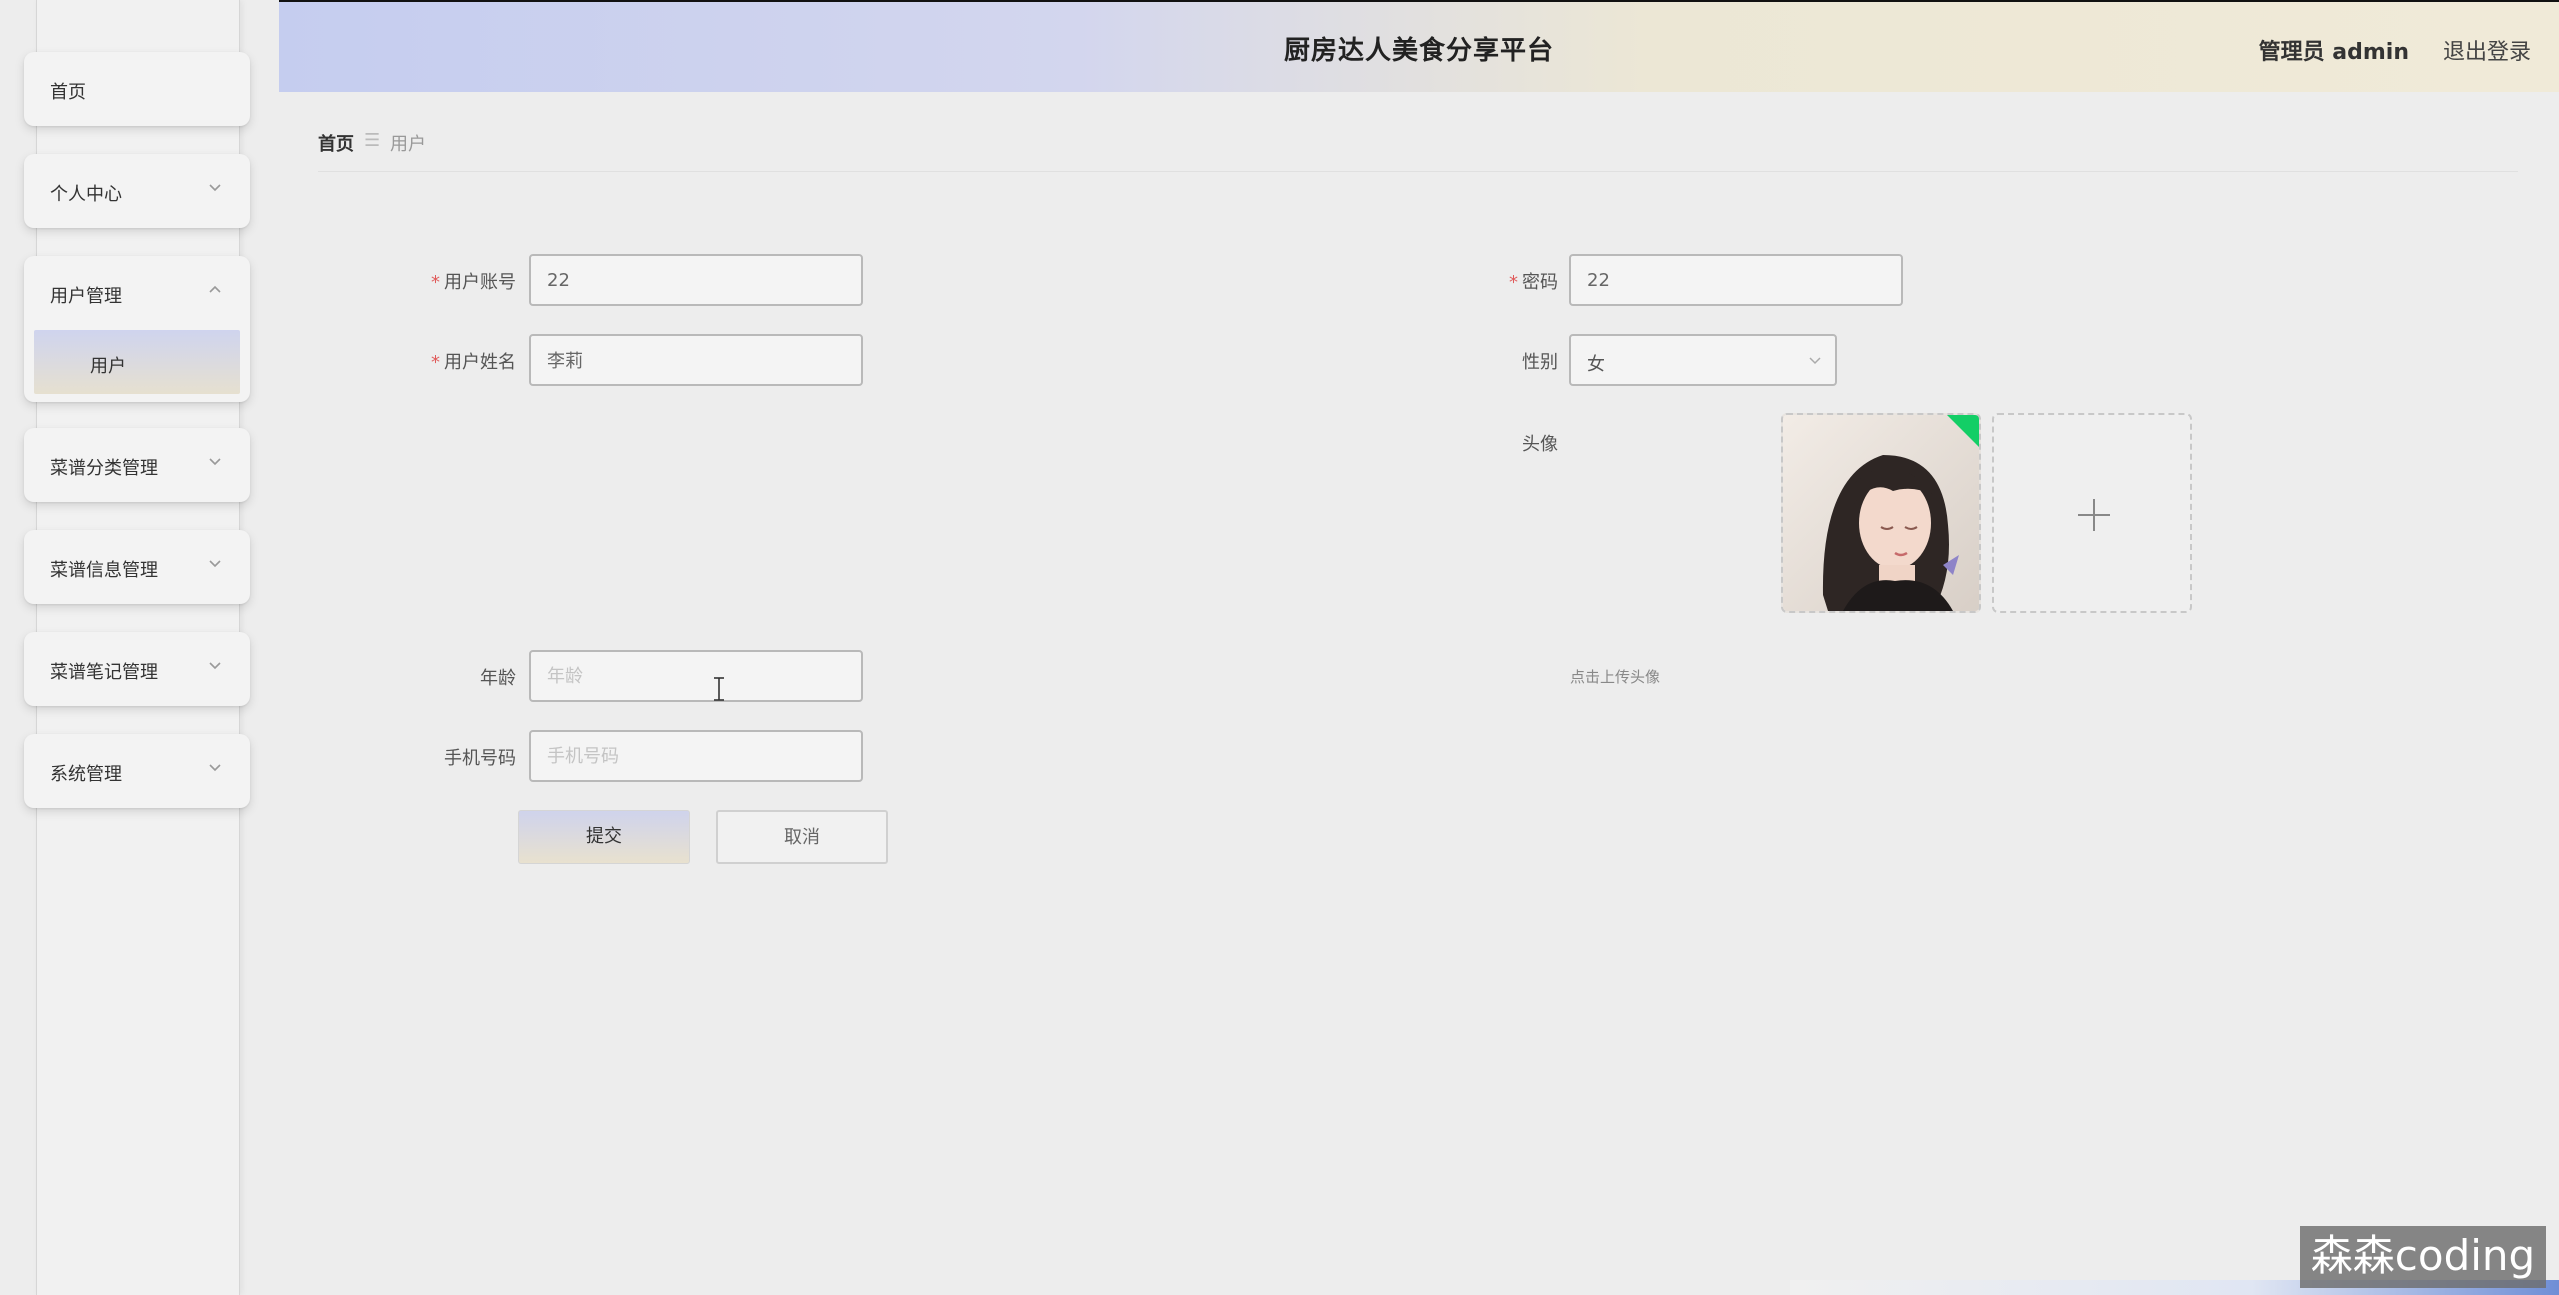  Describe the element at coordinates (1615, 677) in the screenshot. I see `avatar-upload-tip: 点击上传头像` at that location.